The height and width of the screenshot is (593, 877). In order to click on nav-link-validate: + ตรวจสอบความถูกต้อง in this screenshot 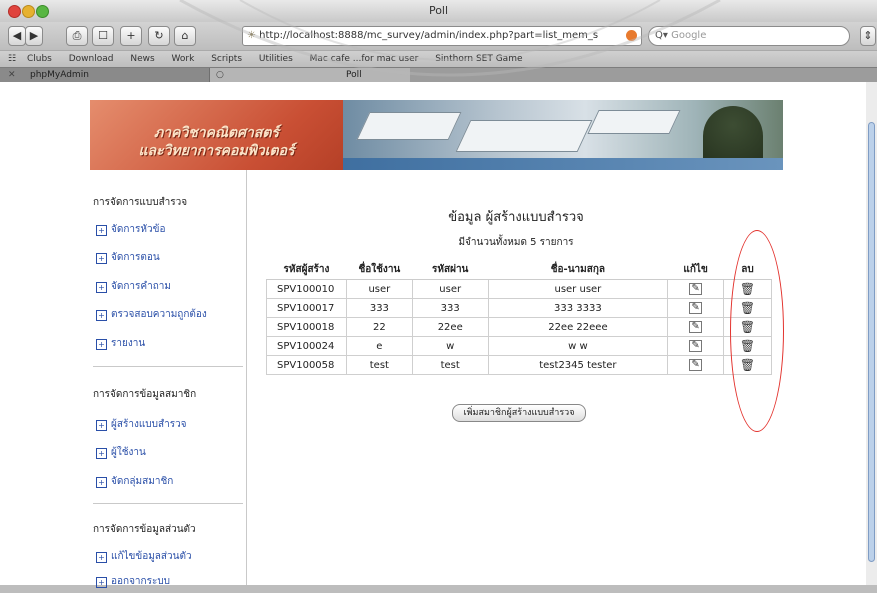, I will do `click(151, 314)`.